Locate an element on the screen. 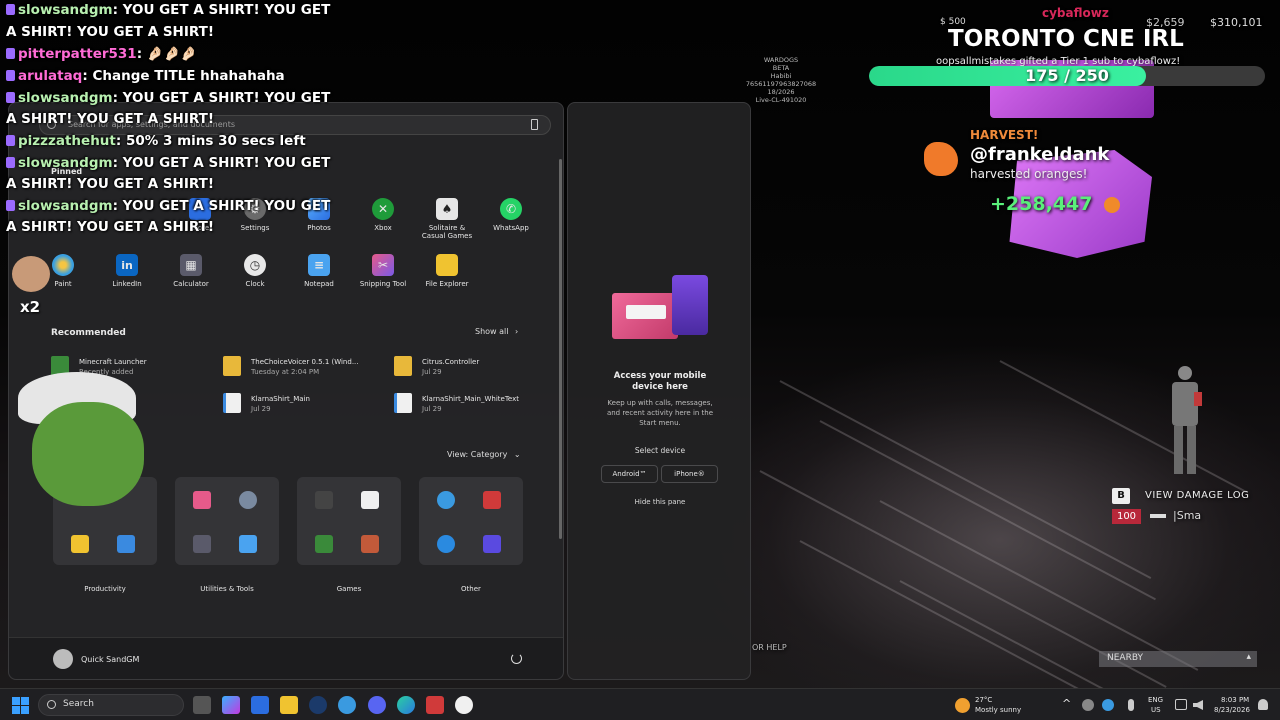 The height and width of the screenshot is (720, 1280). weapon-name: |Sma is located at coordinates (1187, 515).